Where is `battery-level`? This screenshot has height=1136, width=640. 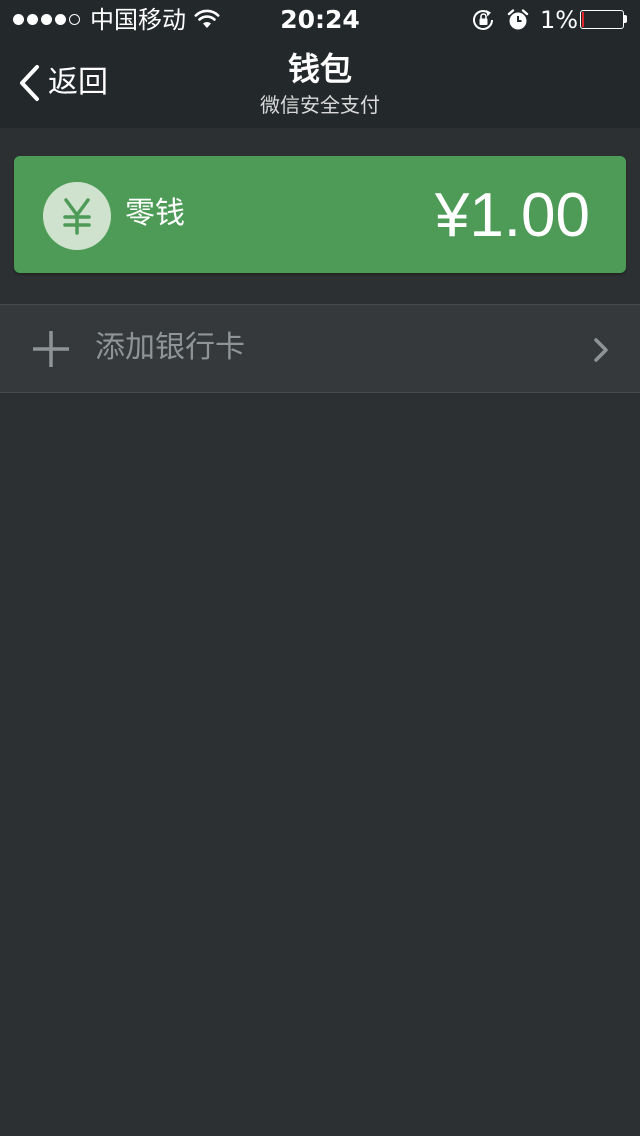 battery-level is located at coordinates (583, 19).